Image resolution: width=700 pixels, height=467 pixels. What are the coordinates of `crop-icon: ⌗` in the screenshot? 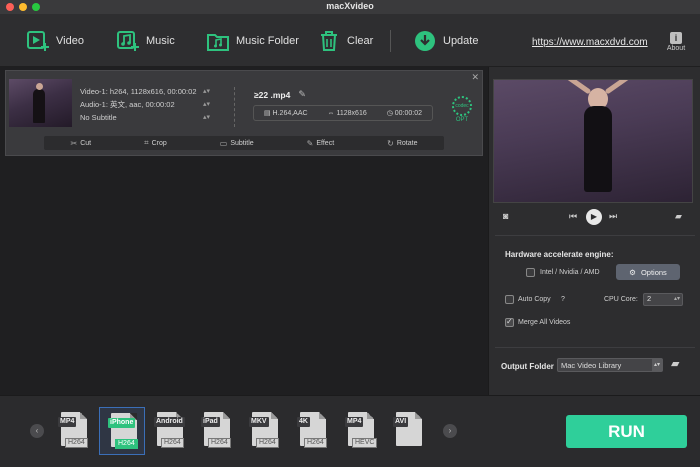 It's located at (146, 142).